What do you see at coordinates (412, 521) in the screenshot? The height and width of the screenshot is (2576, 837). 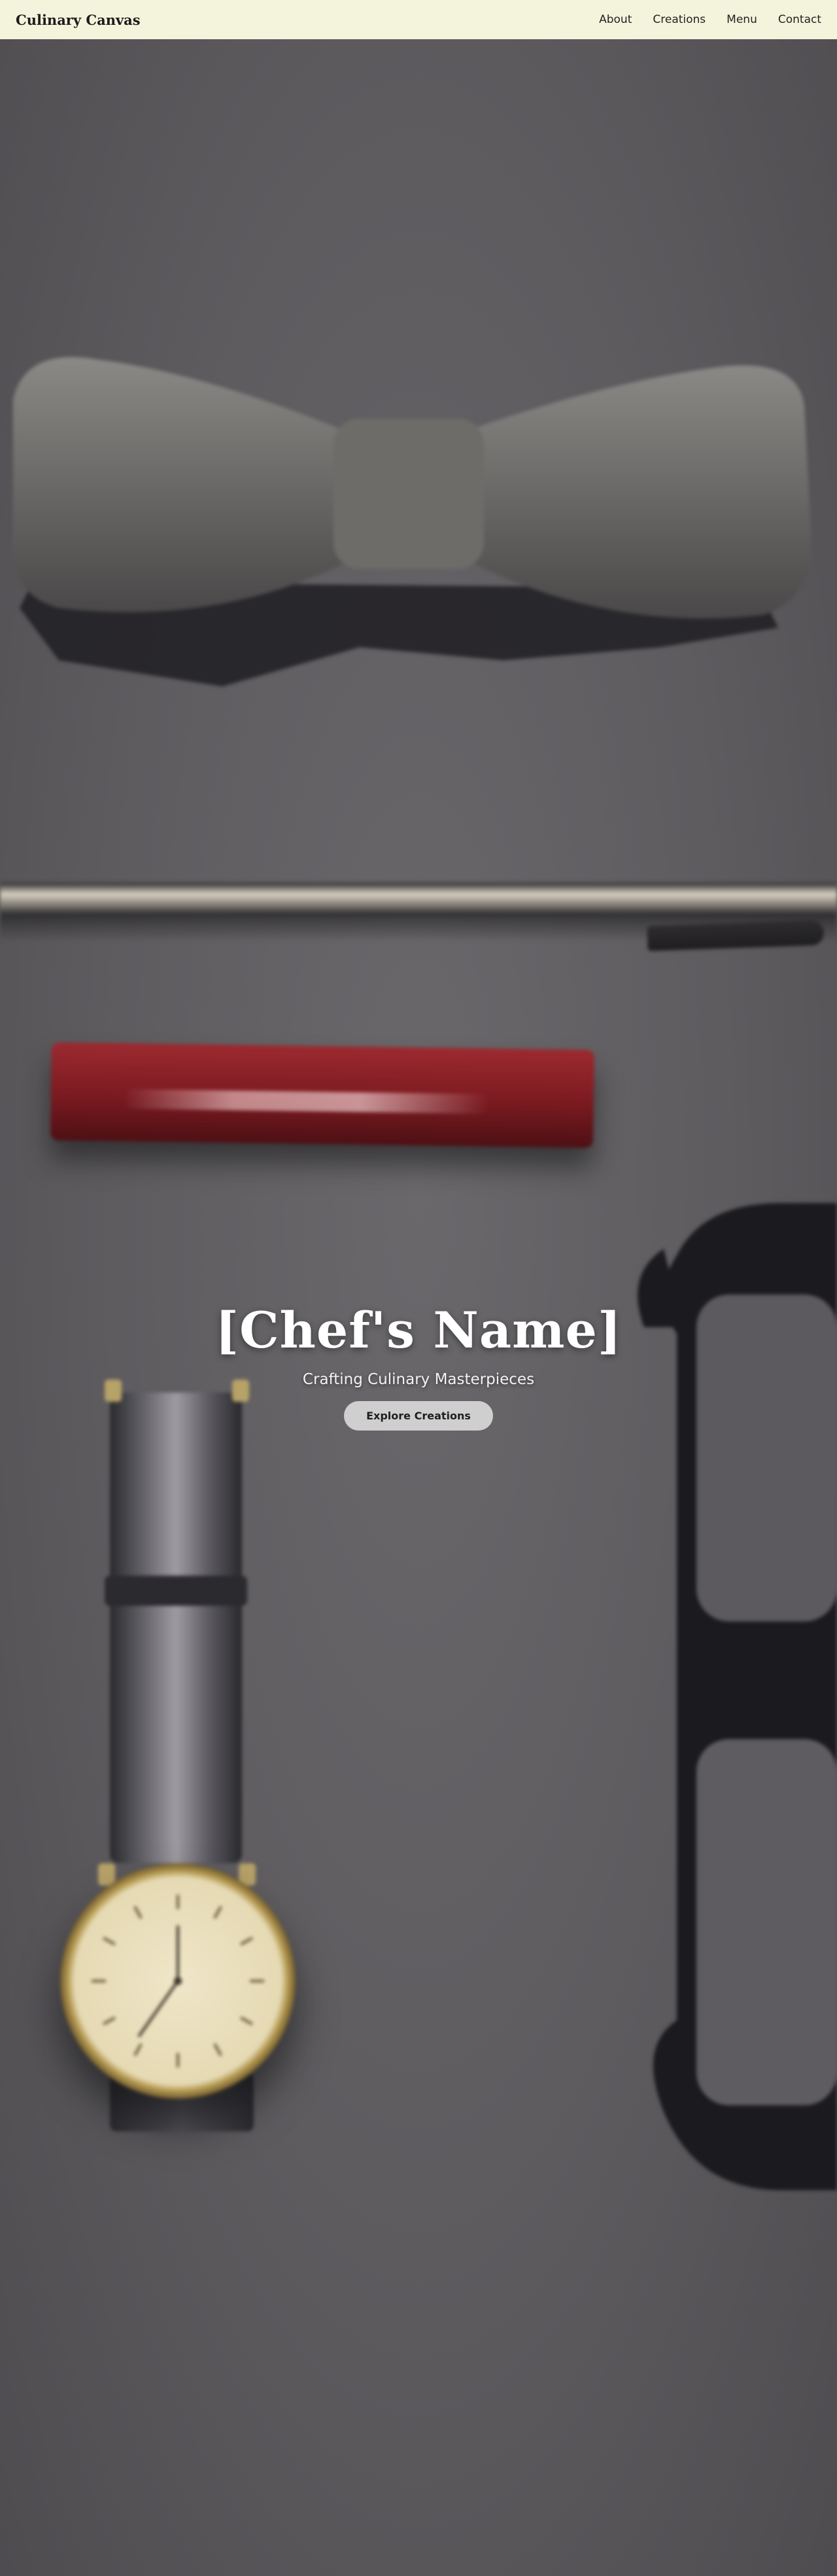 I see `bow-tie-image` at bounding box center [412, 521].